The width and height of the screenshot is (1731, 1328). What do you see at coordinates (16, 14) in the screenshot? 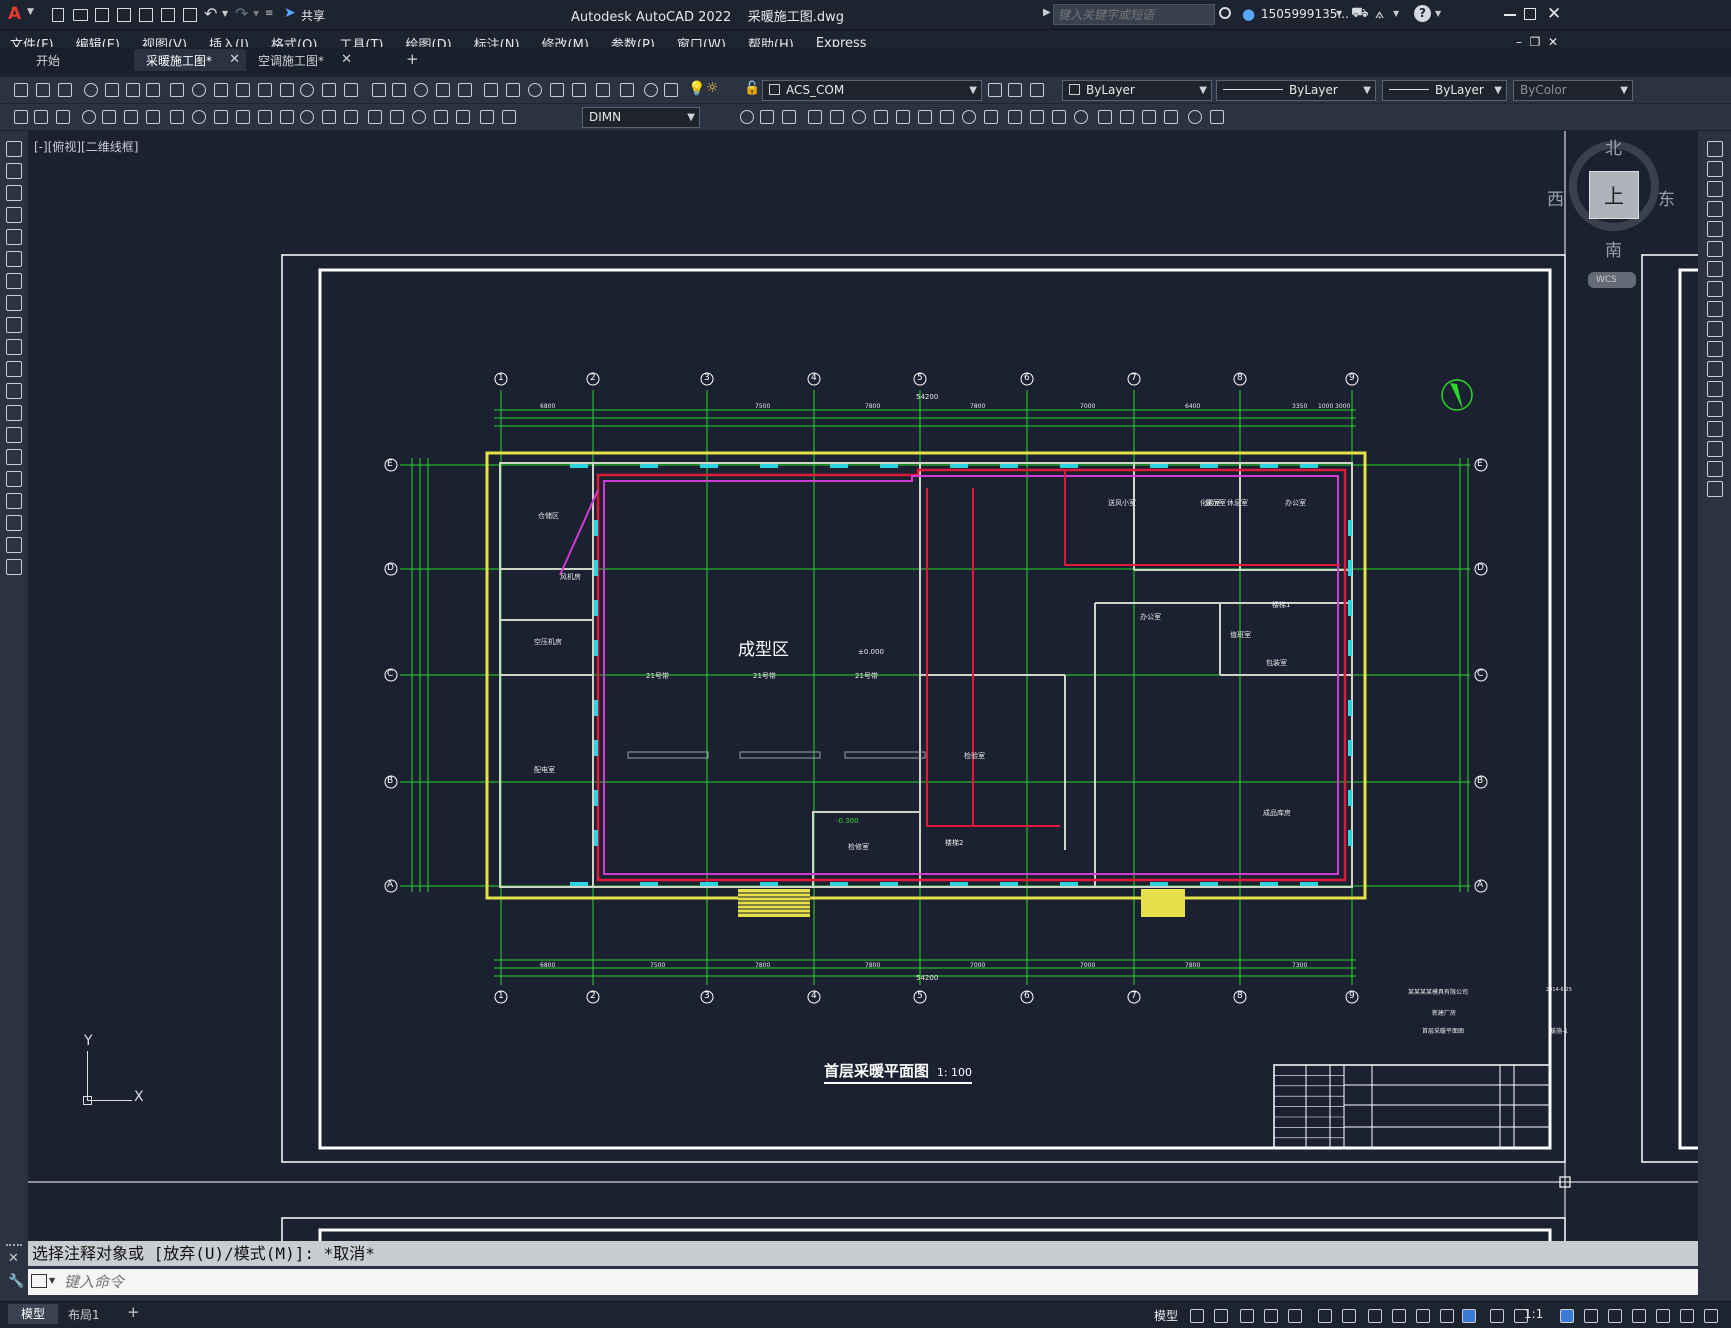
I see `autocad-logo-icon: A` at bounding box center [16, 14].